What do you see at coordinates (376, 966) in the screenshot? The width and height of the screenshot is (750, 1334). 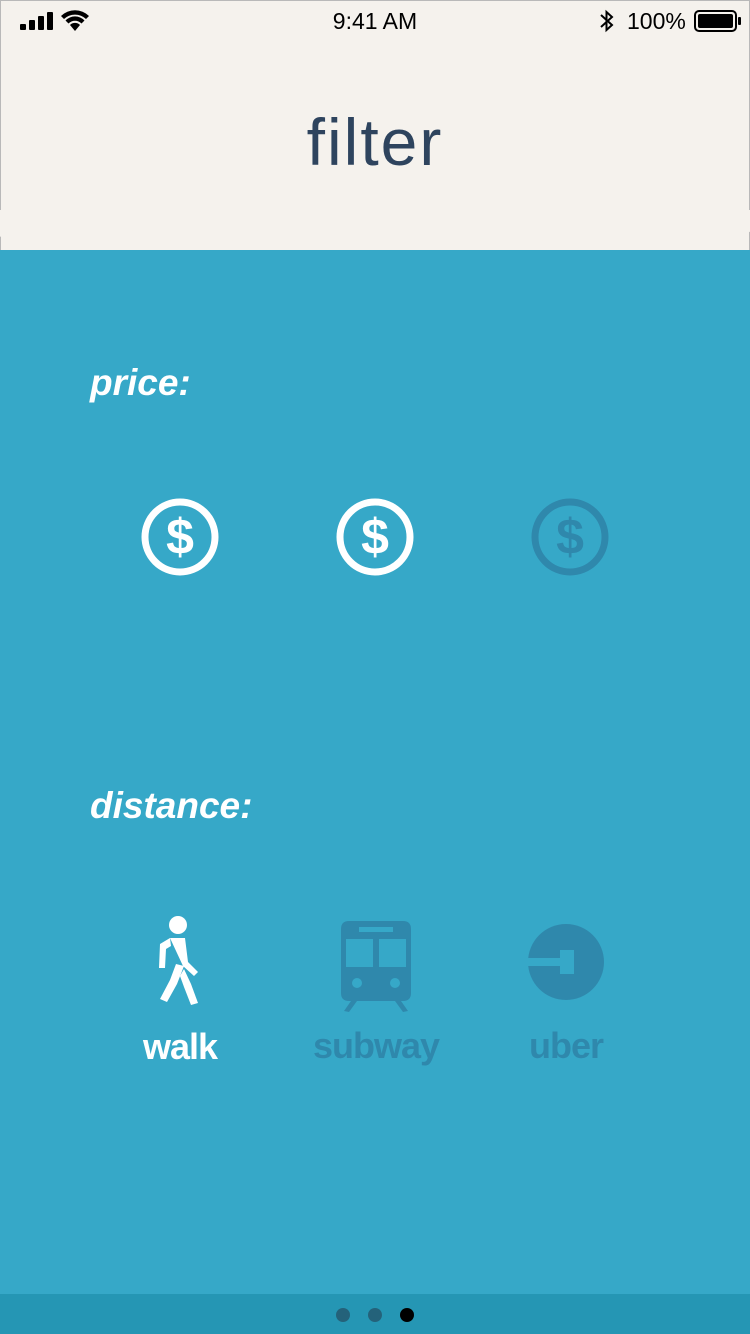 I see `subway-icon` at bounding box center [376, 966].